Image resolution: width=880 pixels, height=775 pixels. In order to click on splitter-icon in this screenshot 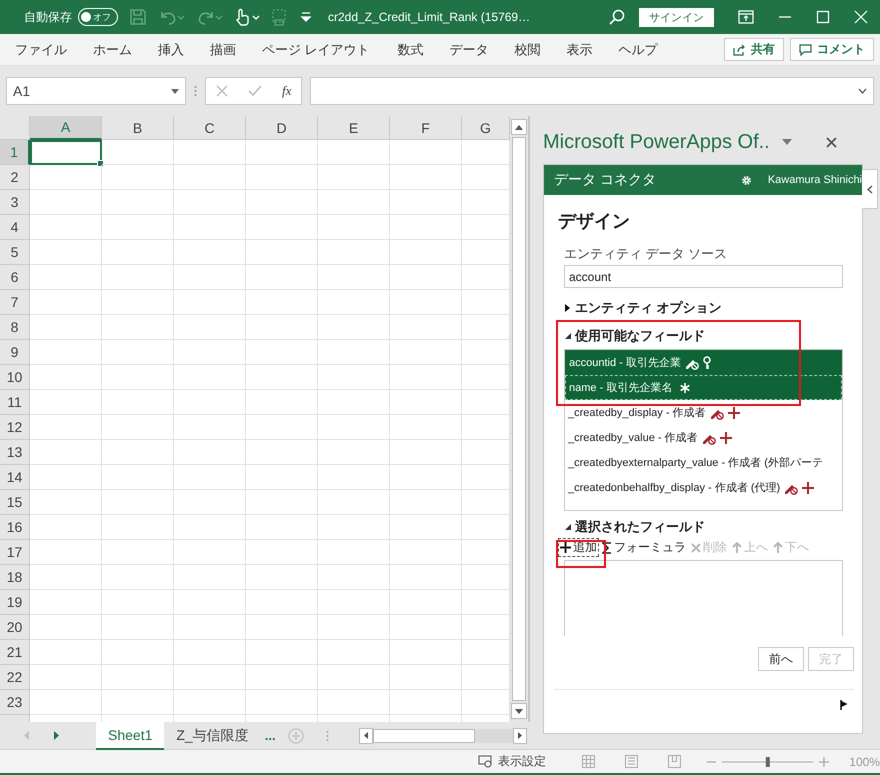, I will do `click(327, 736)`.